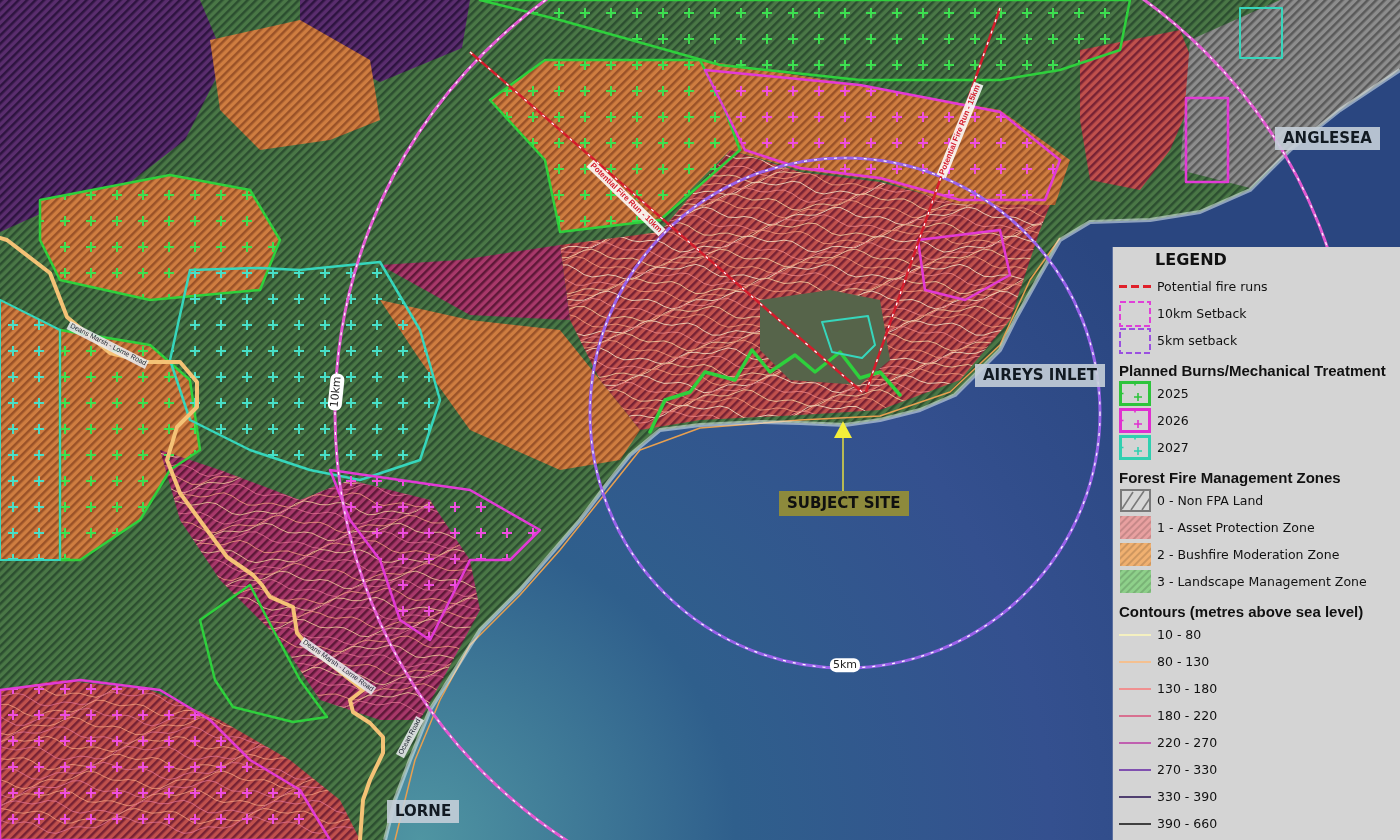  I want to click on ring-label: 5km, so click(845, 665).